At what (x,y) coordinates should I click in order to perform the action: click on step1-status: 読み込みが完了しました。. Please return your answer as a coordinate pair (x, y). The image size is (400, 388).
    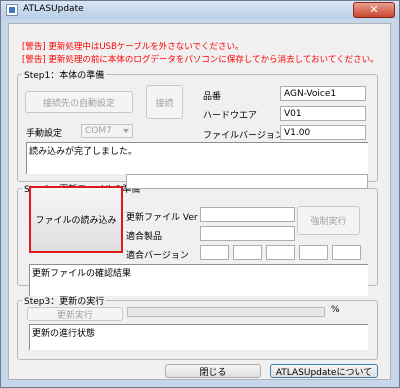
    Looking at the image, I should click on (197, 158).